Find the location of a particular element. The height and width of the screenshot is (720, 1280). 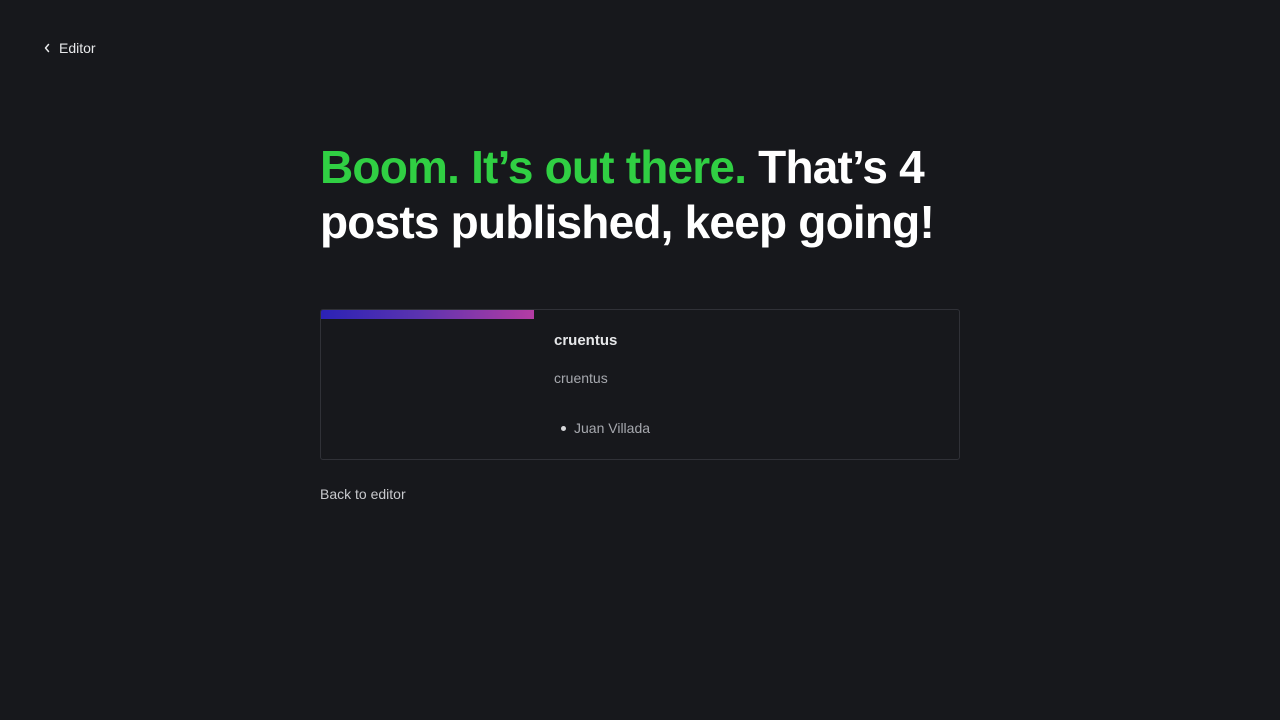

post-card-body: cruentus cruentus Juan Villada is located at coordinates (746, 384).